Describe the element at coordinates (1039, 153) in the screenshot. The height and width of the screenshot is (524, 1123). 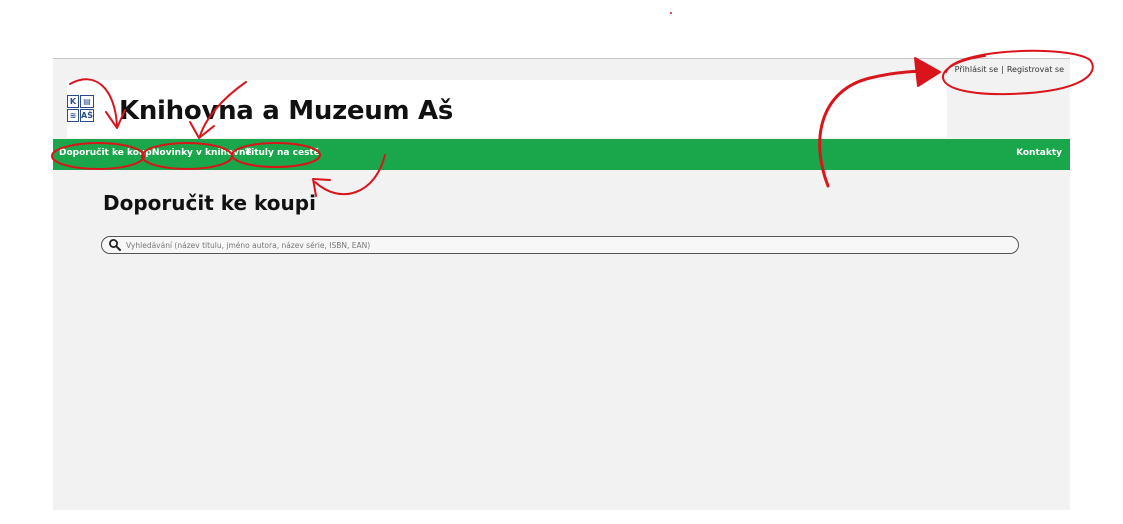
I see `nav-contacts: Kontakty` at that location.